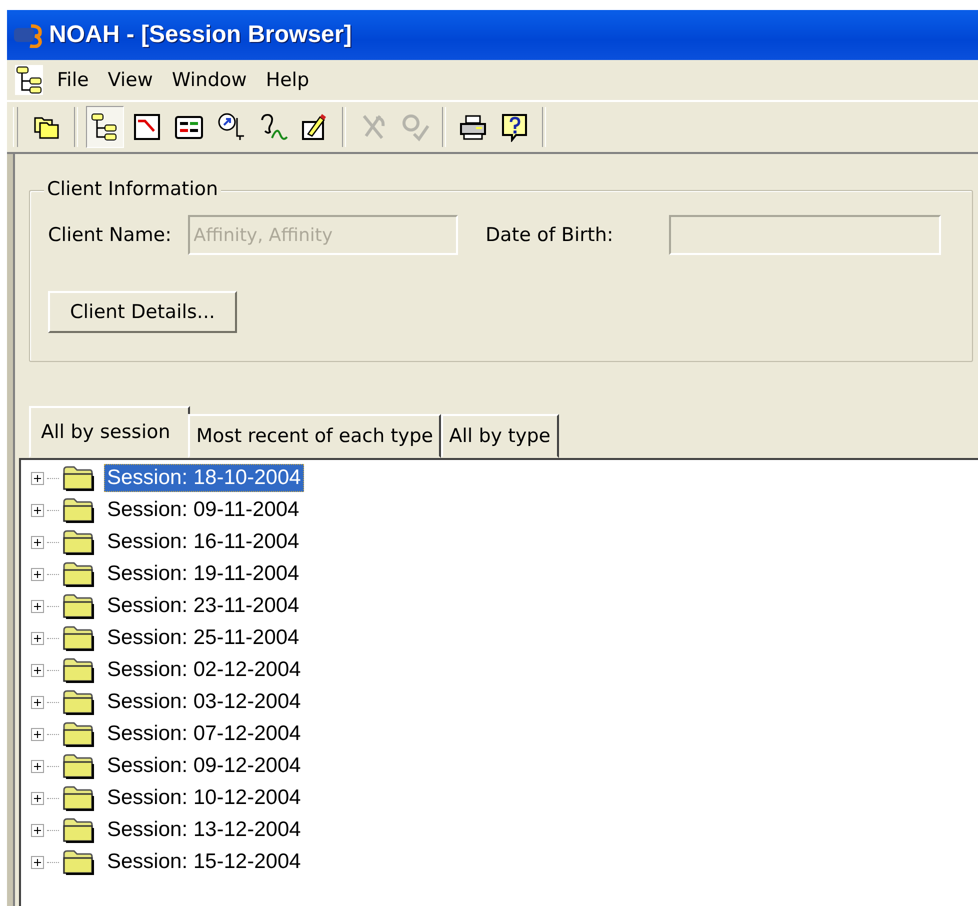 Image resolution: width=978 pixels, height=906 pixels. I want to click on tree-icon, so click(29, 80).